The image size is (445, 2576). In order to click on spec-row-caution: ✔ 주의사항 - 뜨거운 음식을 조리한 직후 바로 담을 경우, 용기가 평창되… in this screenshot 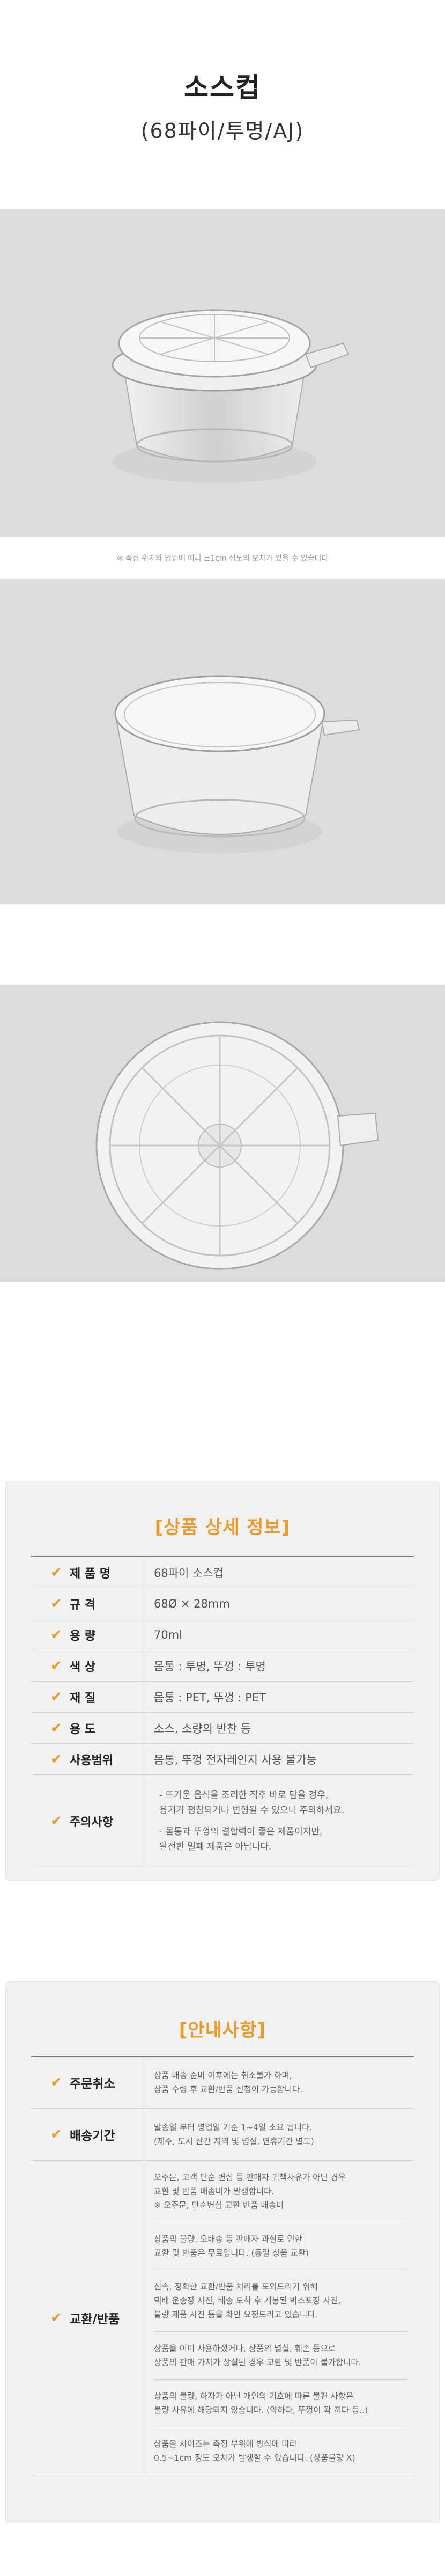, I will do `click(222, 1821)`.